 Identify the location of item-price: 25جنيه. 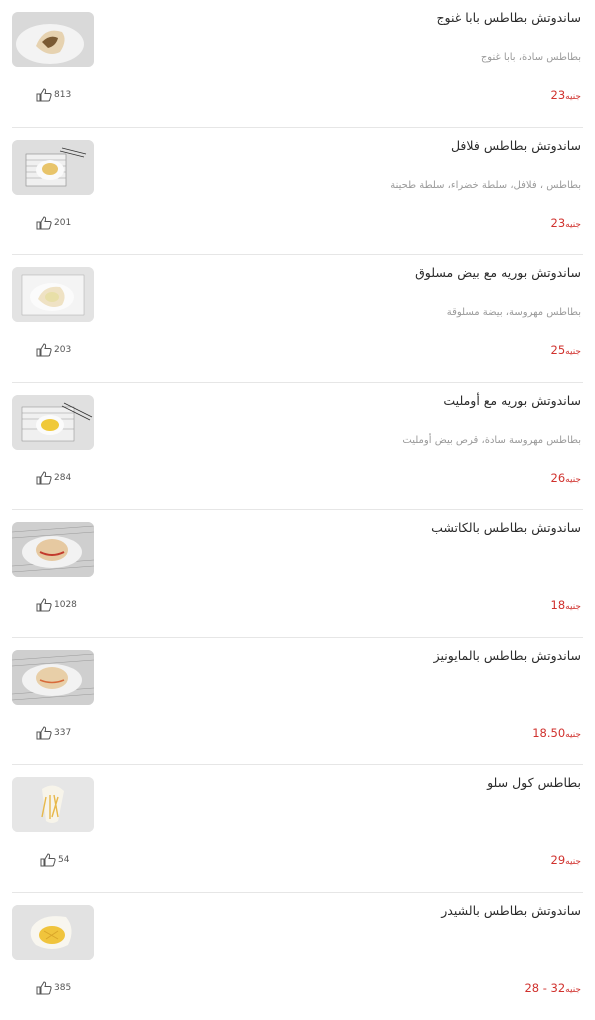
(566, 350).